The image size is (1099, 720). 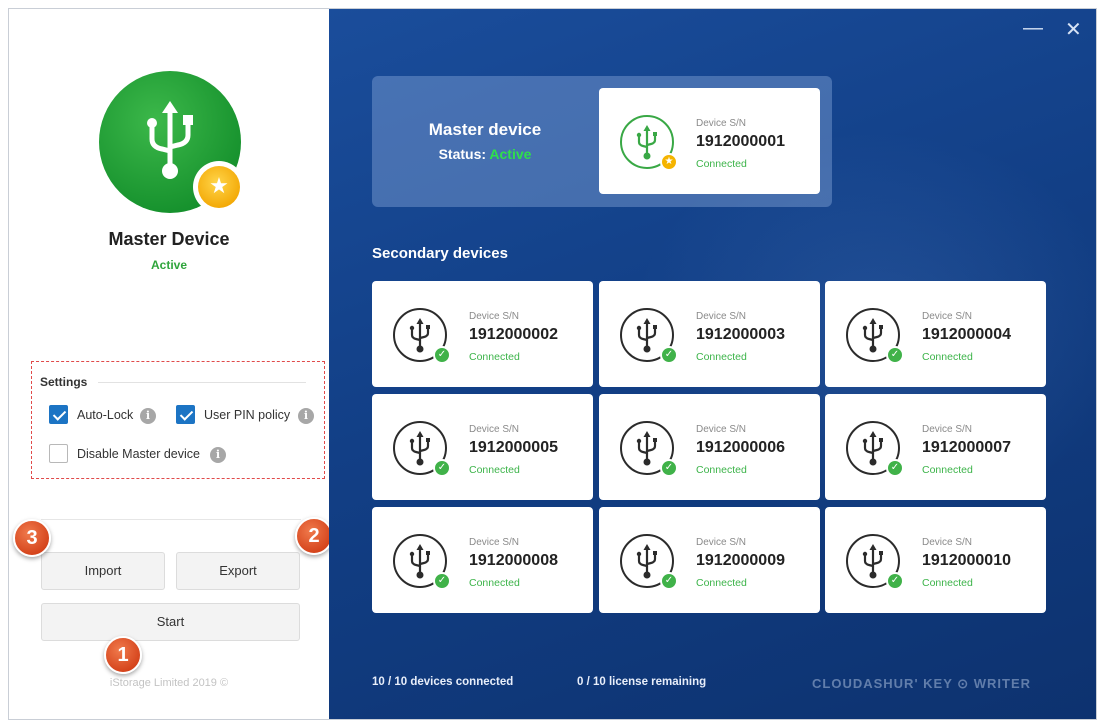 I want to click on master-status-prefix: Status:, so click(x=462, y=154).